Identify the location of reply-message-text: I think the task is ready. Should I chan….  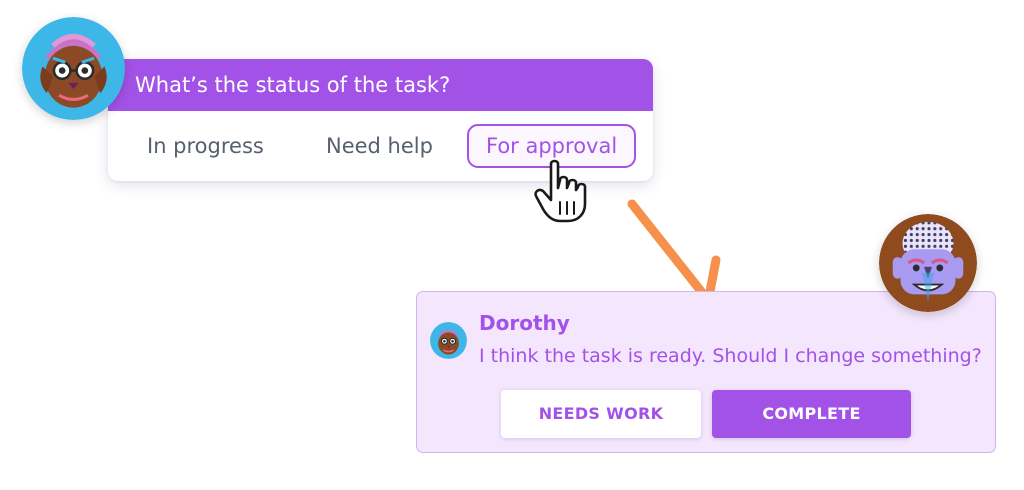
(730, 356).